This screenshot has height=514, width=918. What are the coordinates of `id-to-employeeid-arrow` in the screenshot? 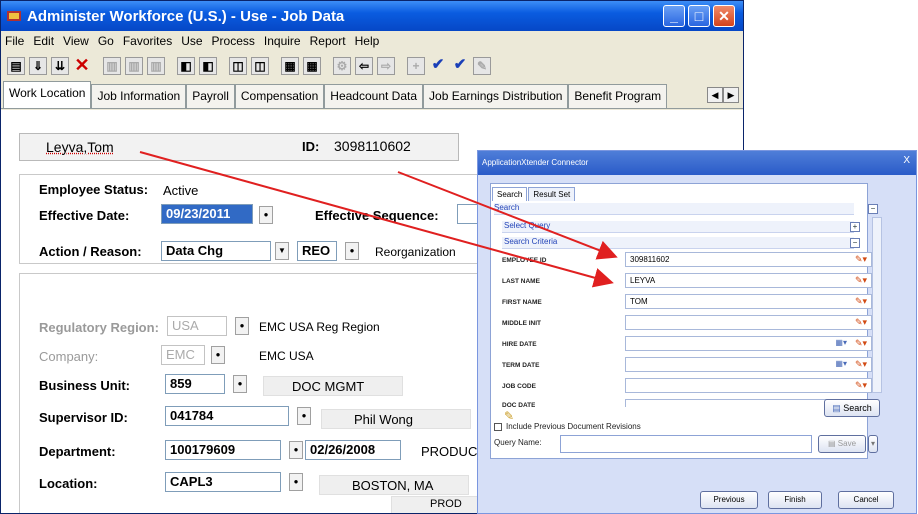 It's located at (507, 215).